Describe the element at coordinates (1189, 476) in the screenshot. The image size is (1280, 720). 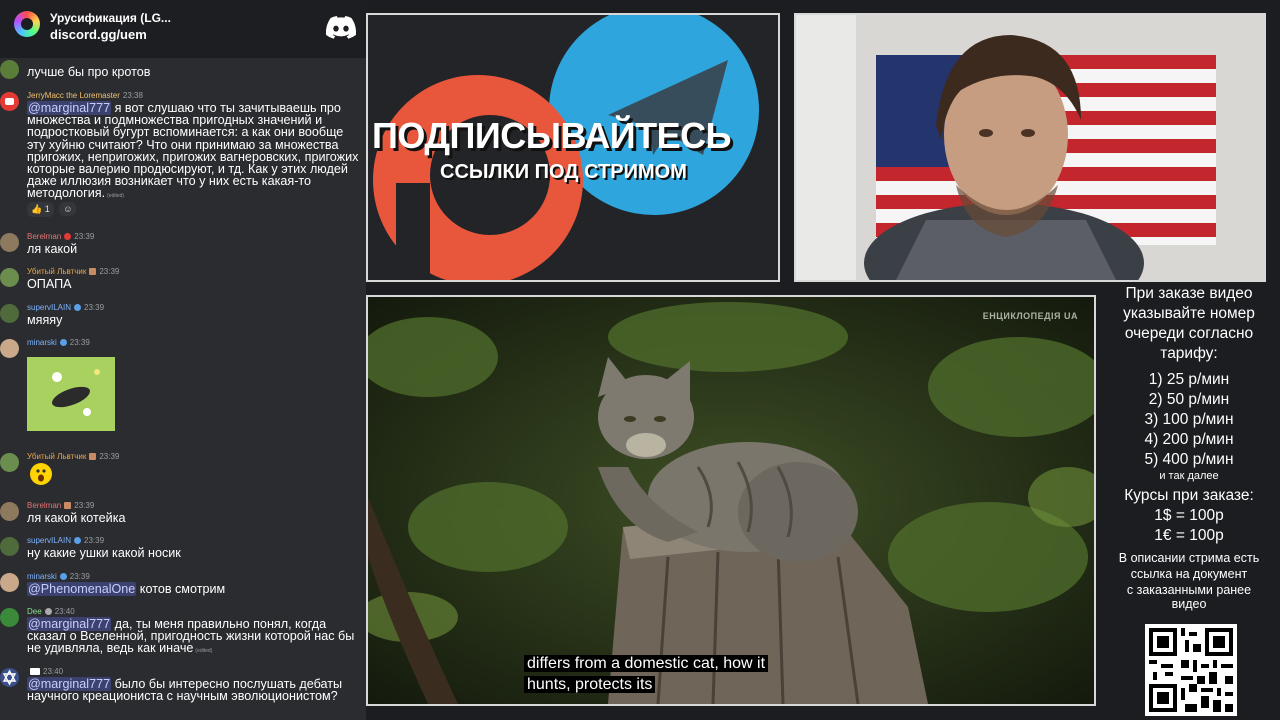
I see `and-more-note: и так далее` at that location.